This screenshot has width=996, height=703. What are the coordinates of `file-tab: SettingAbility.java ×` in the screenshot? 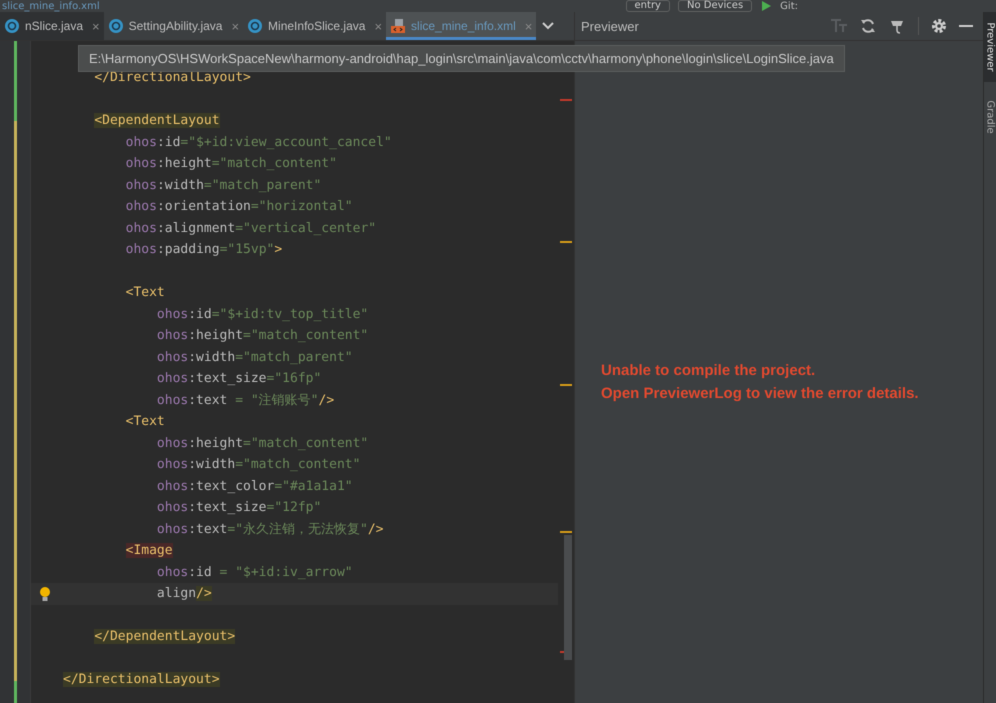 It's located at (174, 26).